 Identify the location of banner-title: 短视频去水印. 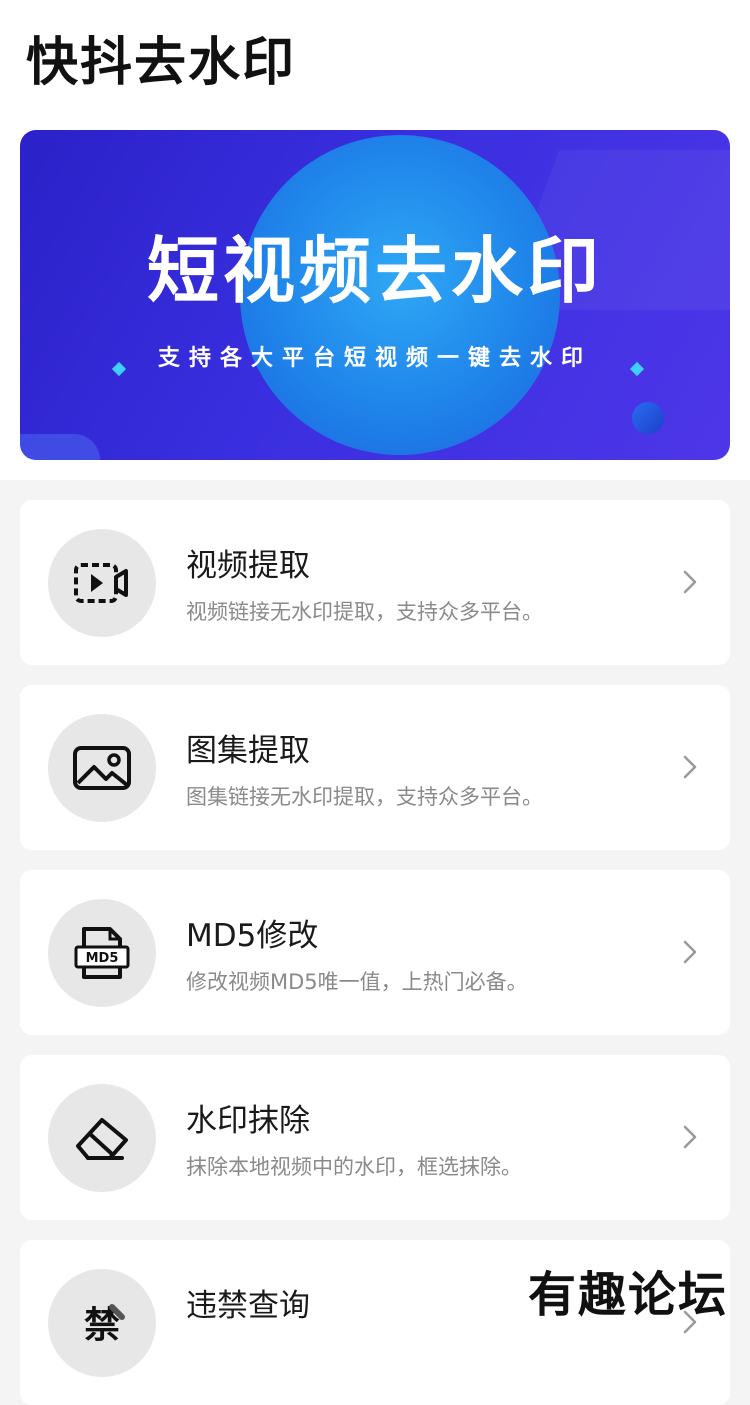
(375, 264).